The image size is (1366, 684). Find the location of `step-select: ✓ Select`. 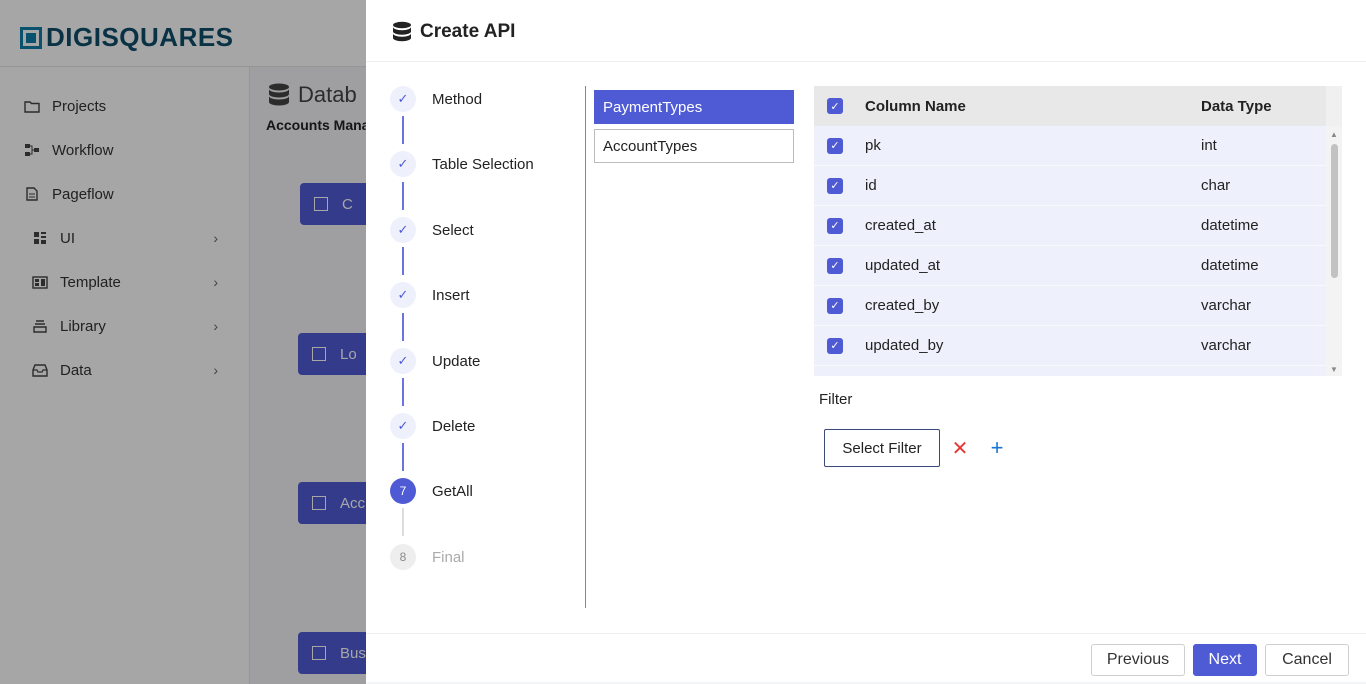

step-select: ✓ Select is located at coordinates (432, 230).